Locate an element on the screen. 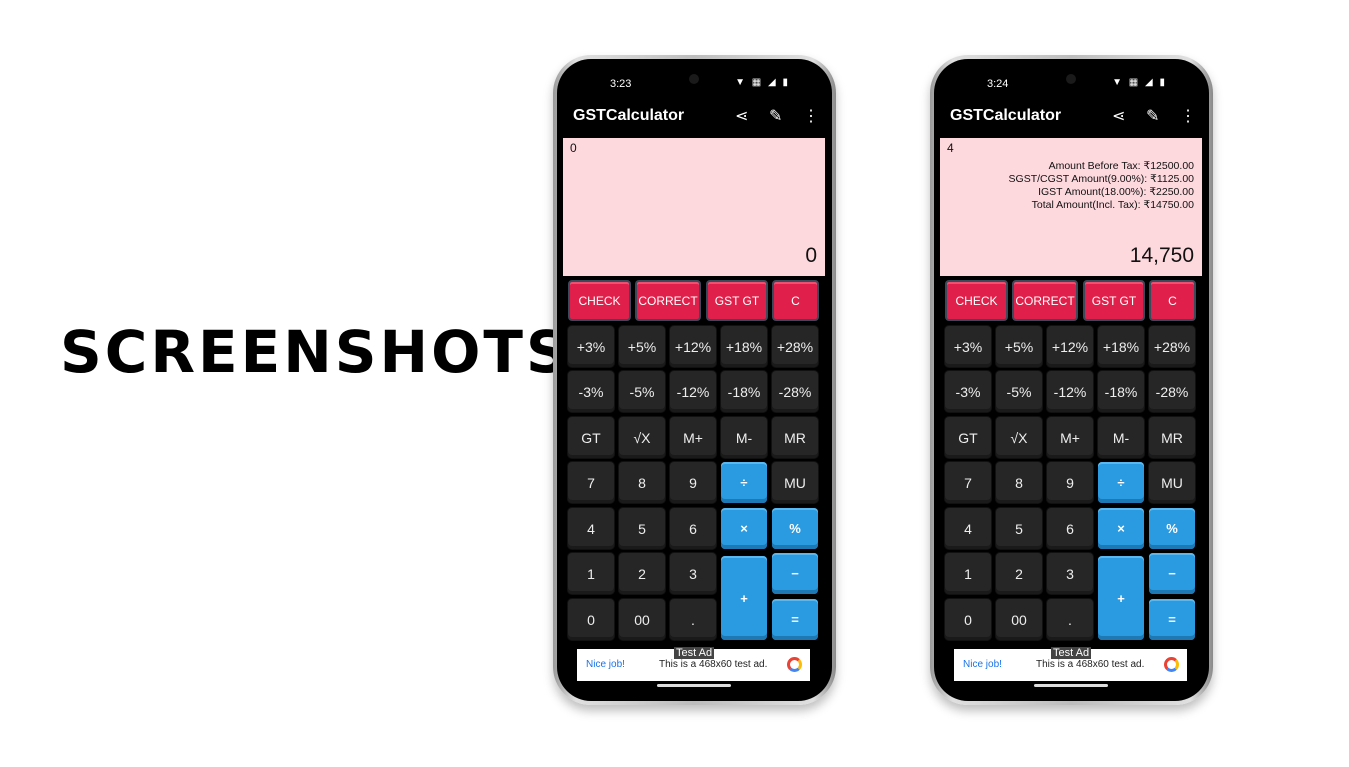 The width and height of the screenshot is (1349, 767). result-value: 14,750 is located at coordinates (1161, 255).